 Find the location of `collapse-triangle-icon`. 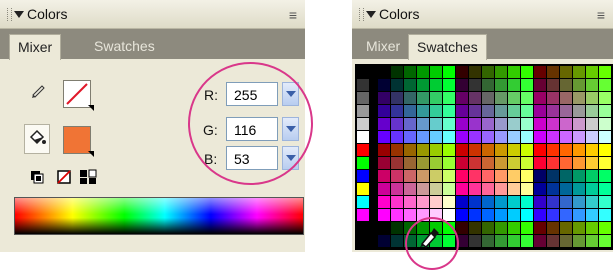

collapse-triangle-icon is located at coordinates (19, 14).